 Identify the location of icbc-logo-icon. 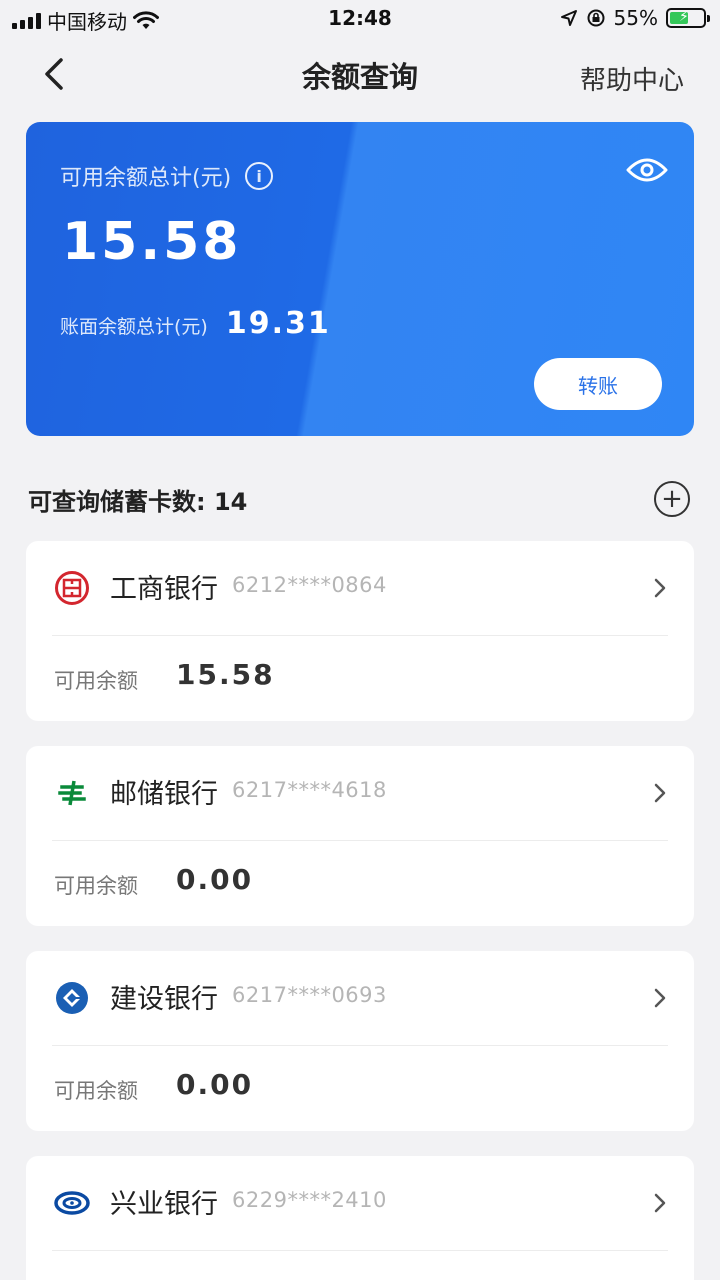
(72, 588).